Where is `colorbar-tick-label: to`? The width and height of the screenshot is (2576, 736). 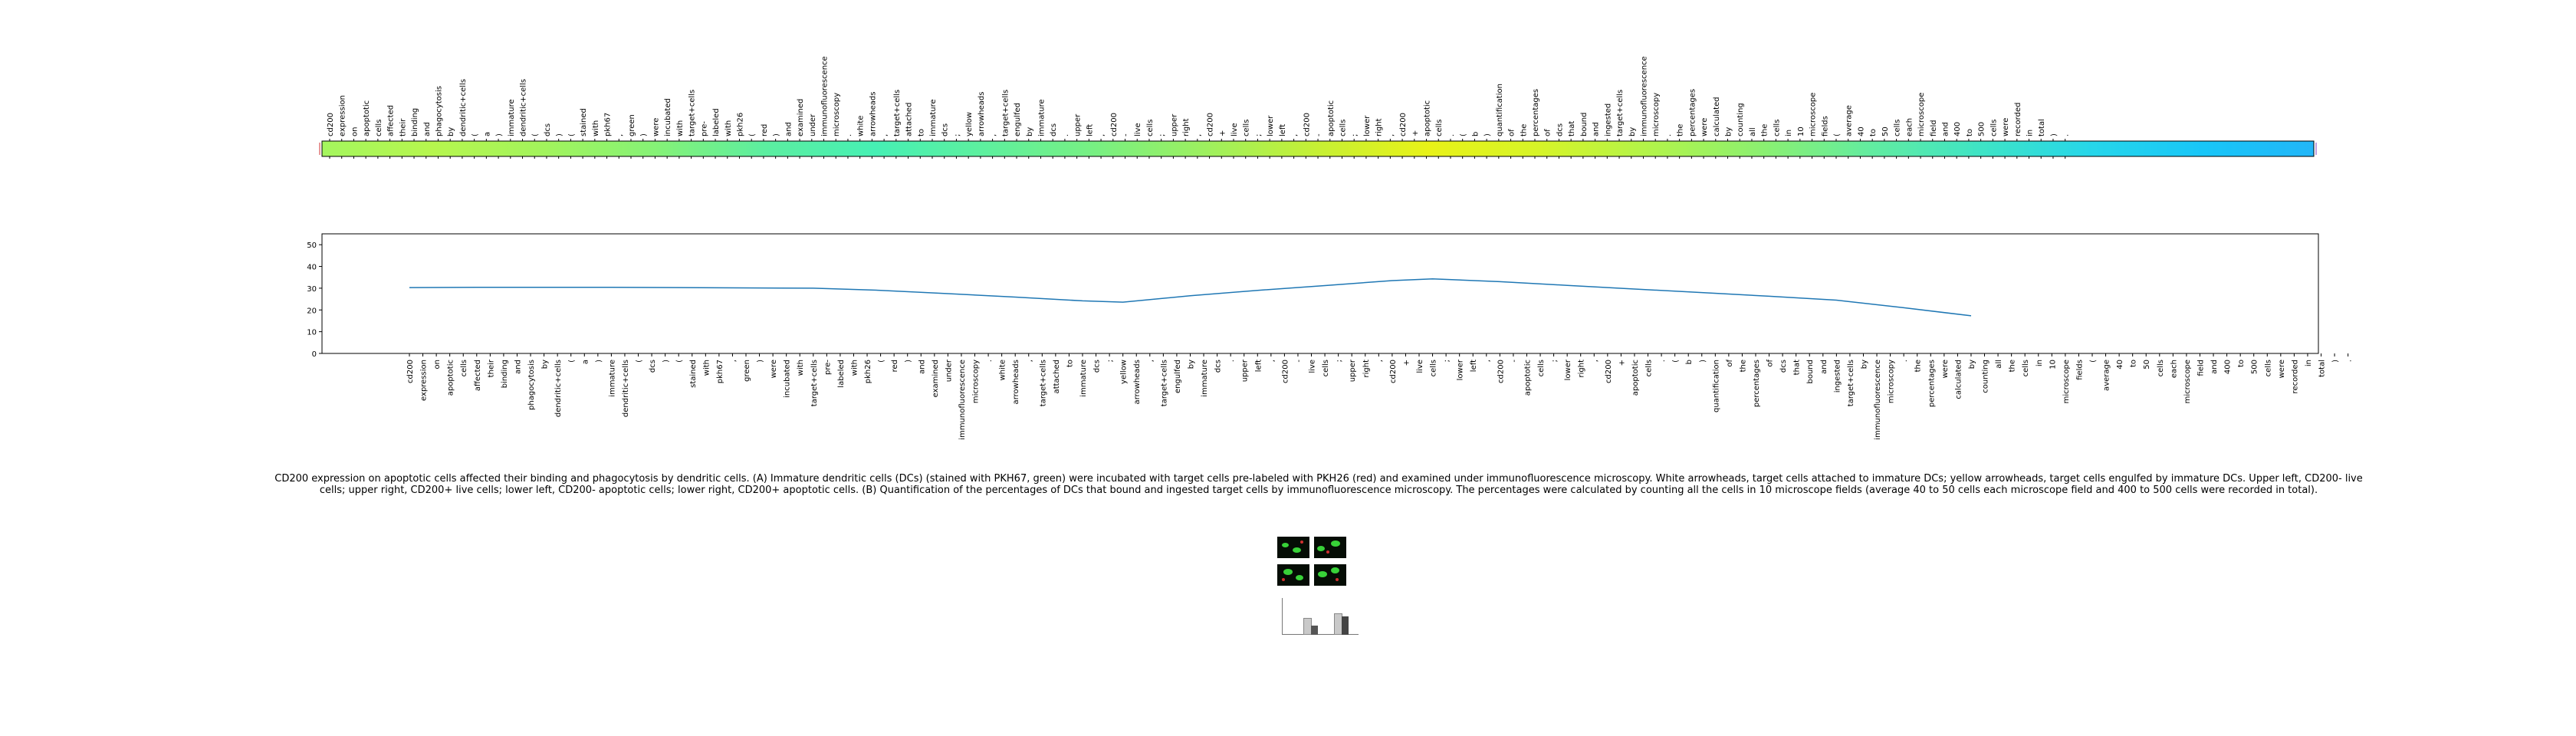 colorbar-tick-label: to is located at coordinates (1970, 133).